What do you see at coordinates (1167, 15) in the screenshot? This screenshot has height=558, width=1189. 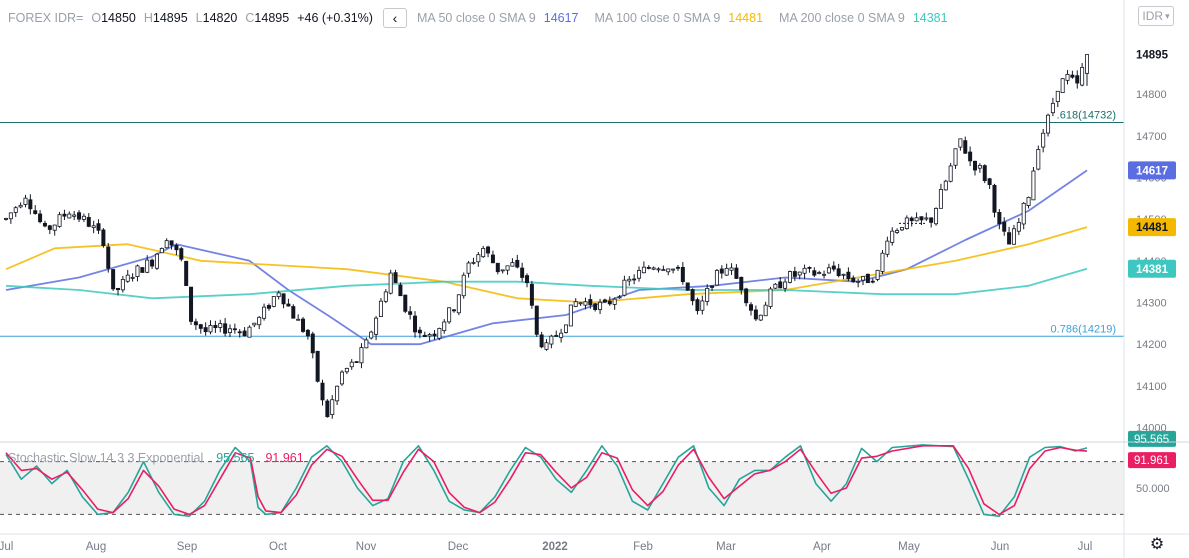 I see `chevron-down-icon: ▾` at bounding box center [1167, 15].